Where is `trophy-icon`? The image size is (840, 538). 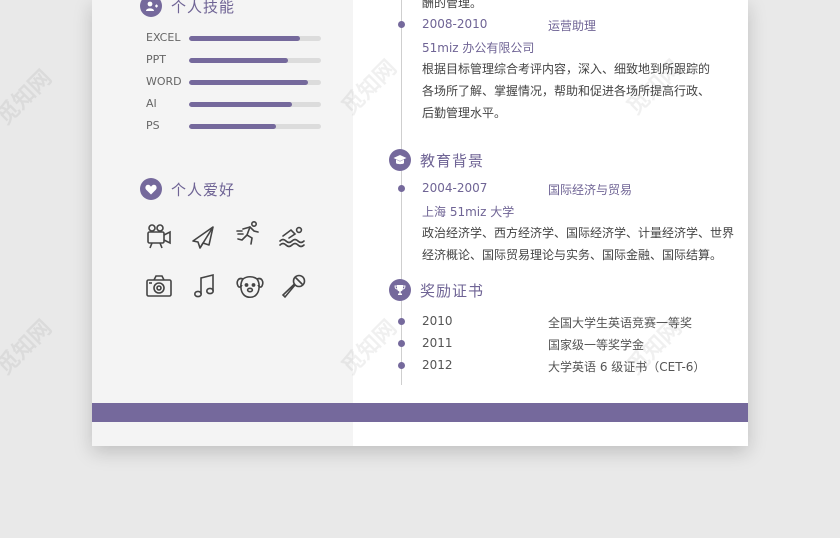 trophy-icon is located at coordinates (400, 290).